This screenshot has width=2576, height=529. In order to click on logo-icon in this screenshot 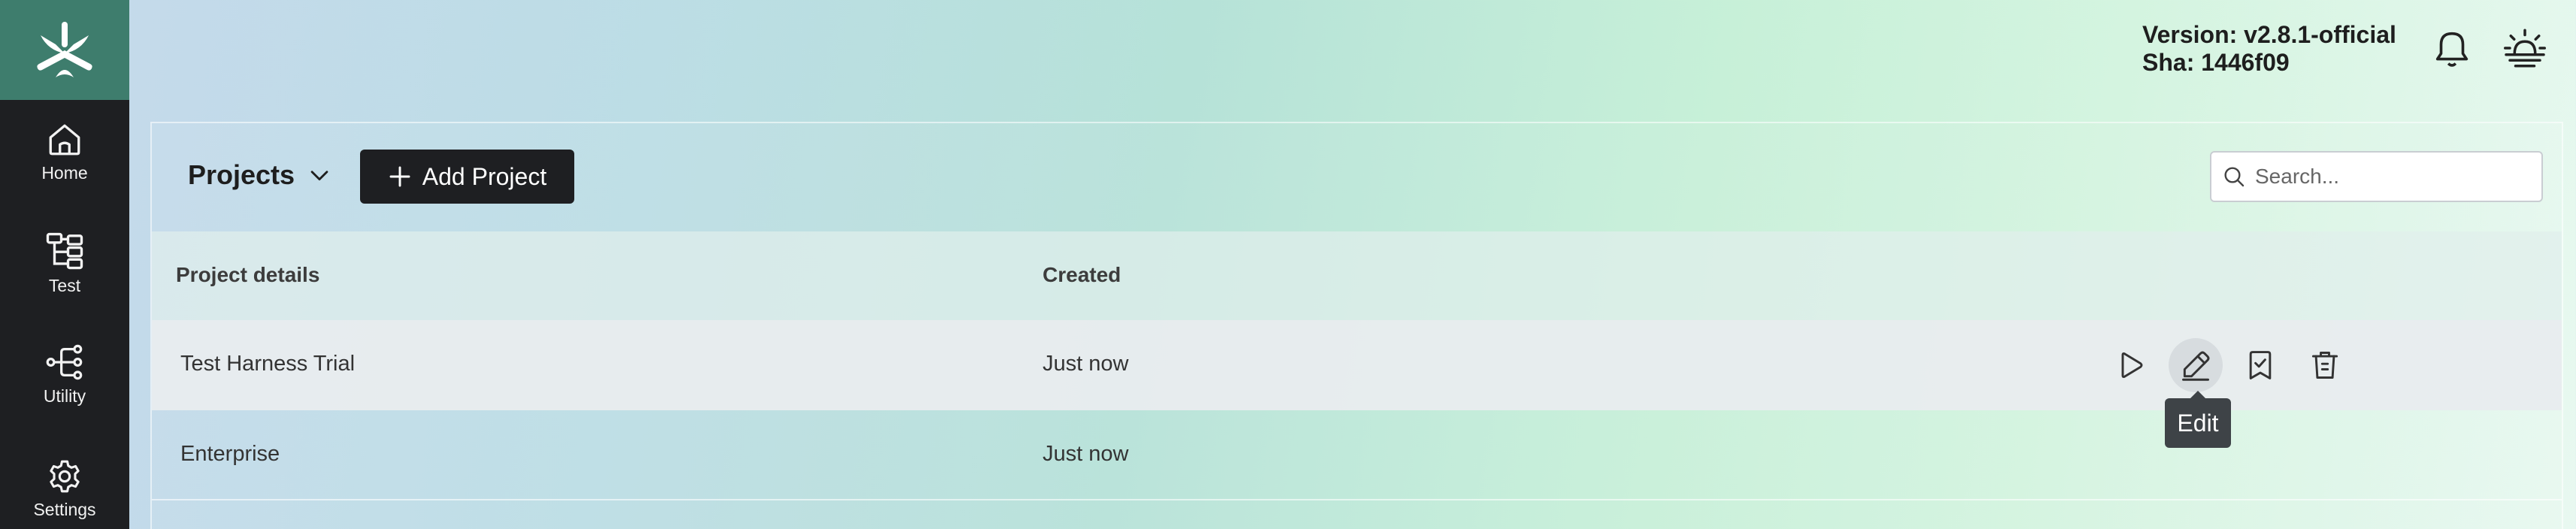, I will do `click(64, 49)`.